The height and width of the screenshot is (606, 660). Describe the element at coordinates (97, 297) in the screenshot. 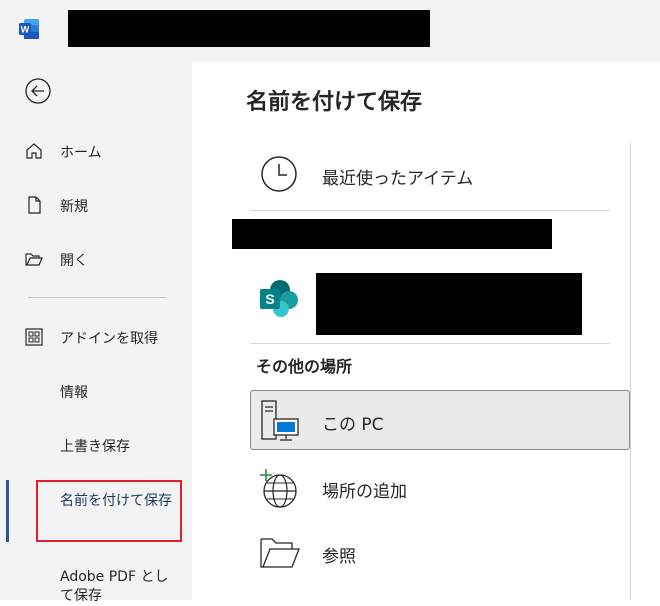

I see `sidebar-divider` at that location.